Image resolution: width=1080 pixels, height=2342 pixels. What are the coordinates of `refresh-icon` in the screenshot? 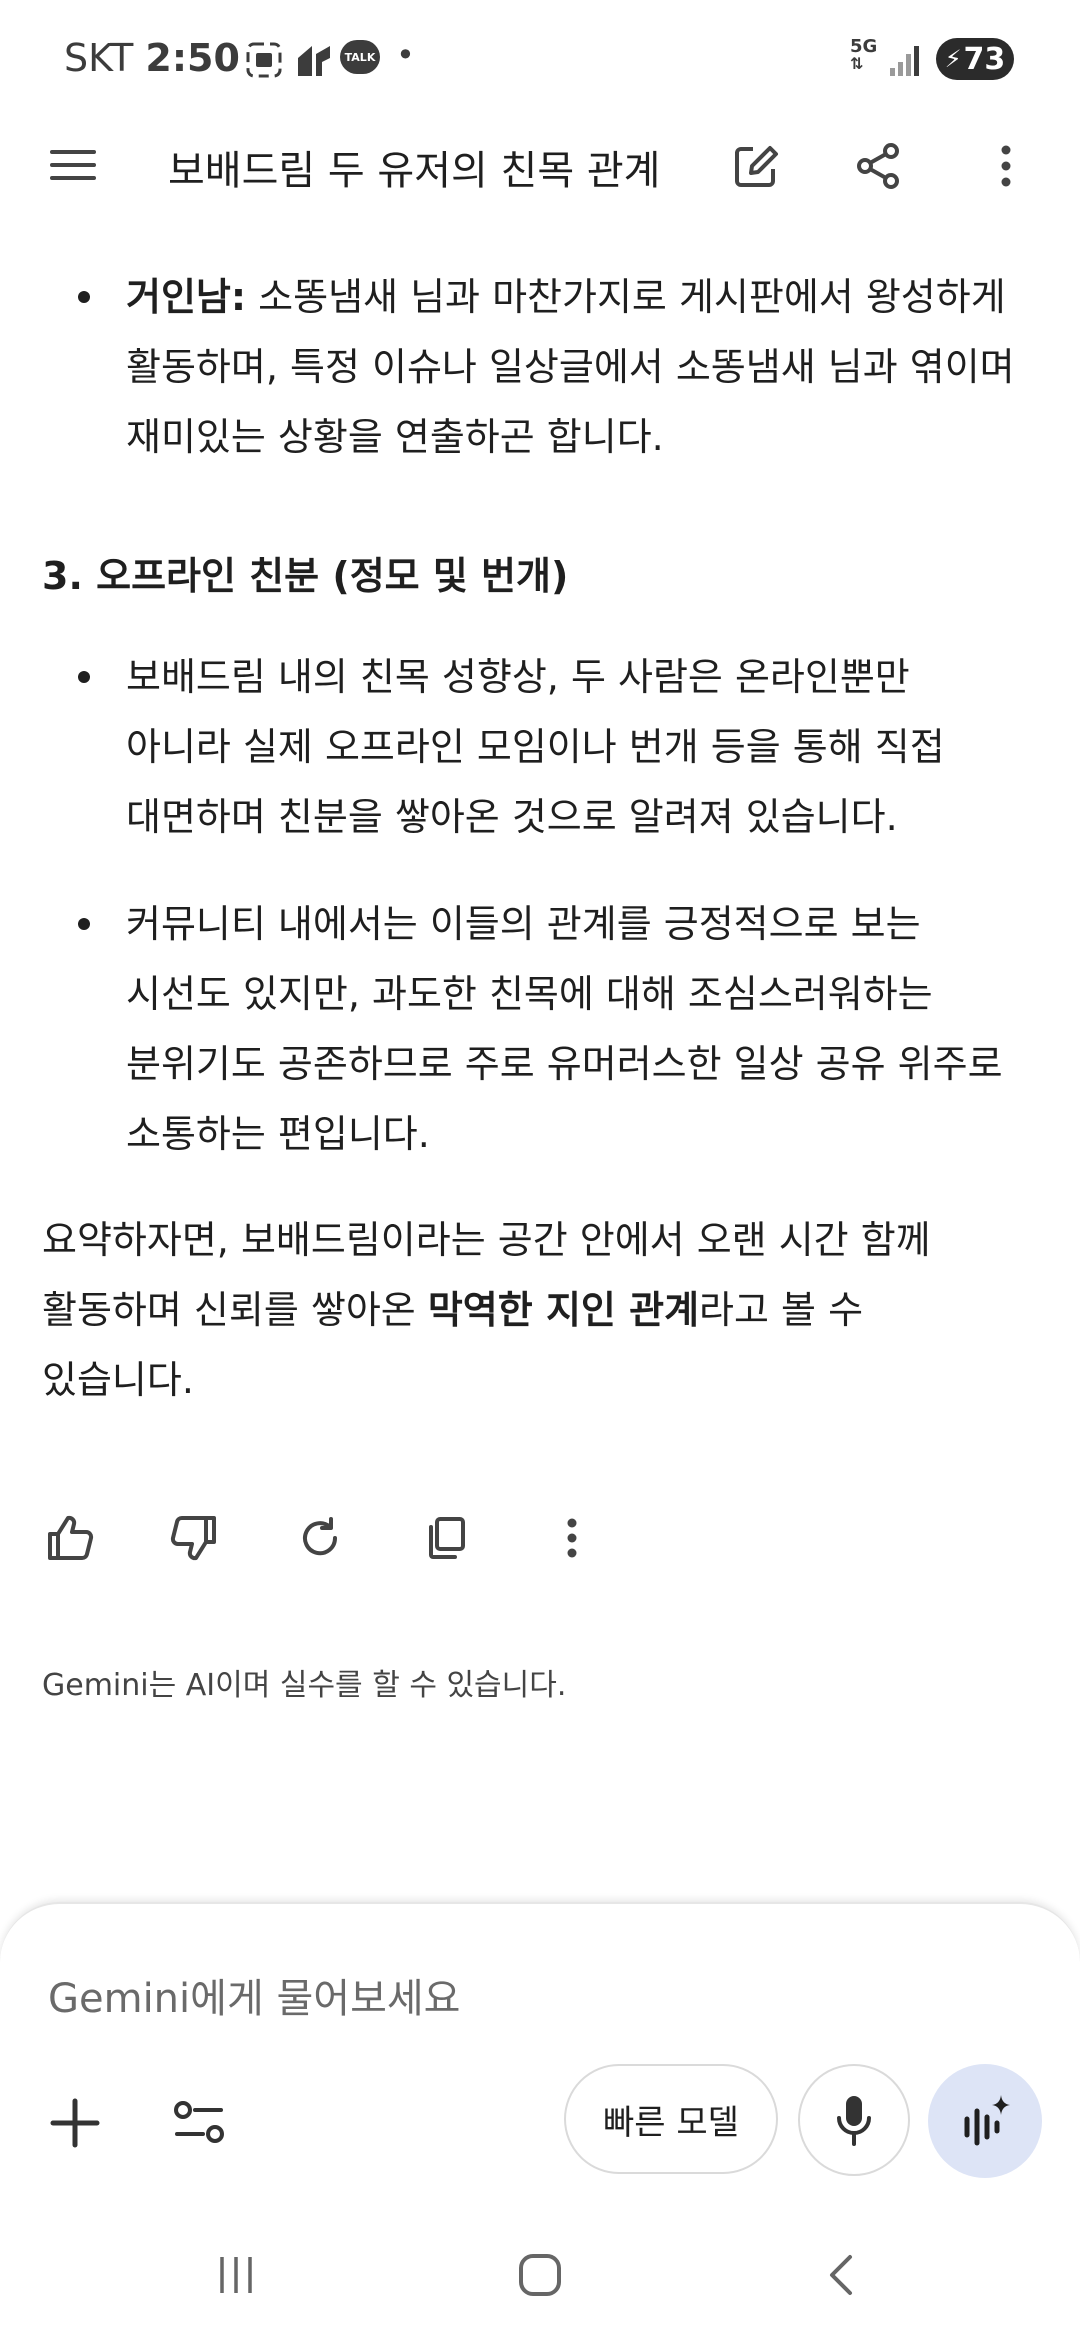 It's located at (320, 1536).